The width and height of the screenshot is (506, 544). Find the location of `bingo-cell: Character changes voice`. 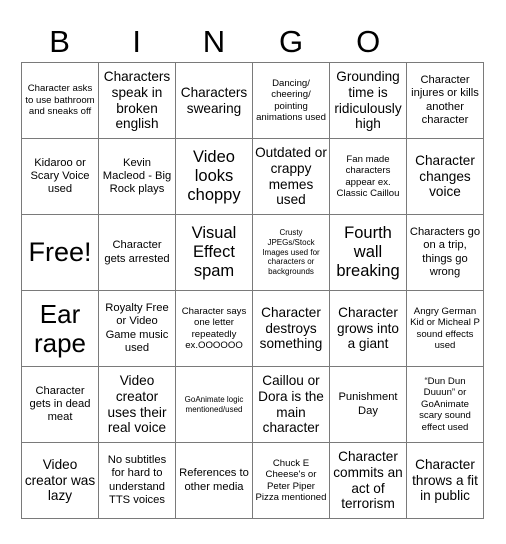

bingo-cell: Character changes voice is located at coordinates (445, 177).